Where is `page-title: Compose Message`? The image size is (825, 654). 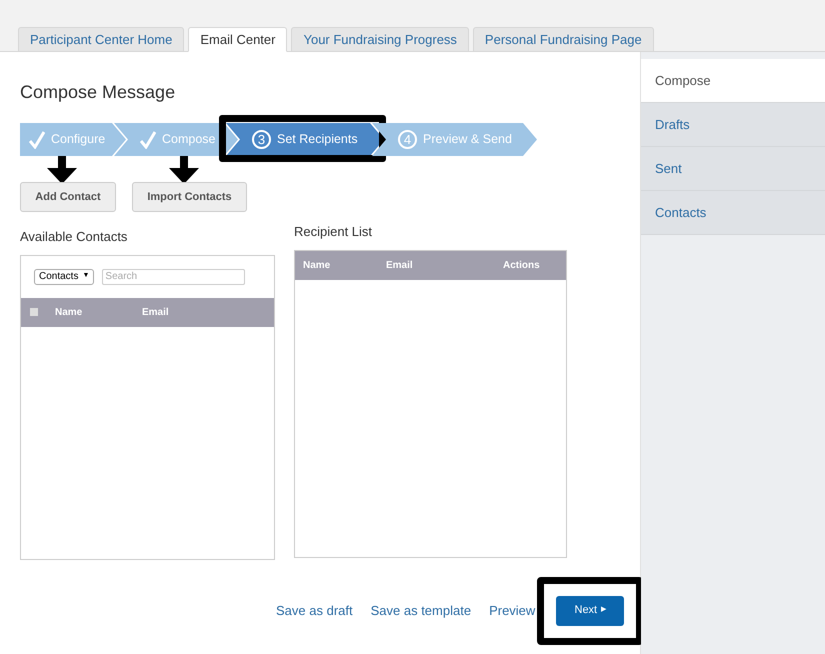
page-title: Compose Message is located at coordinates (98, 92).